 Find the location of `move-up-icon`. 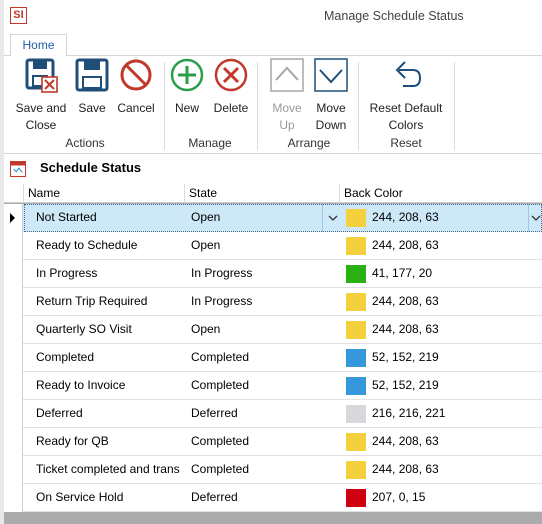

move-up-icon is located at coordinates (287, 75).